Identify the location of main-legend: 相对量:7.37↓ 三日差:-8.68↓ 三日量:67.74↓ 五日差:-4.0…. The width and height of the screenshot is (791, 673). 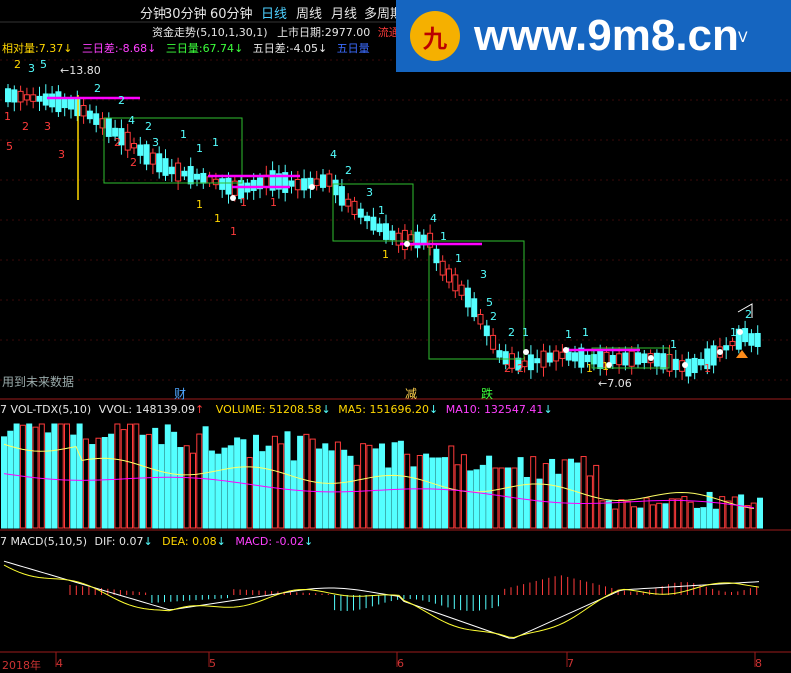
(186, 48).